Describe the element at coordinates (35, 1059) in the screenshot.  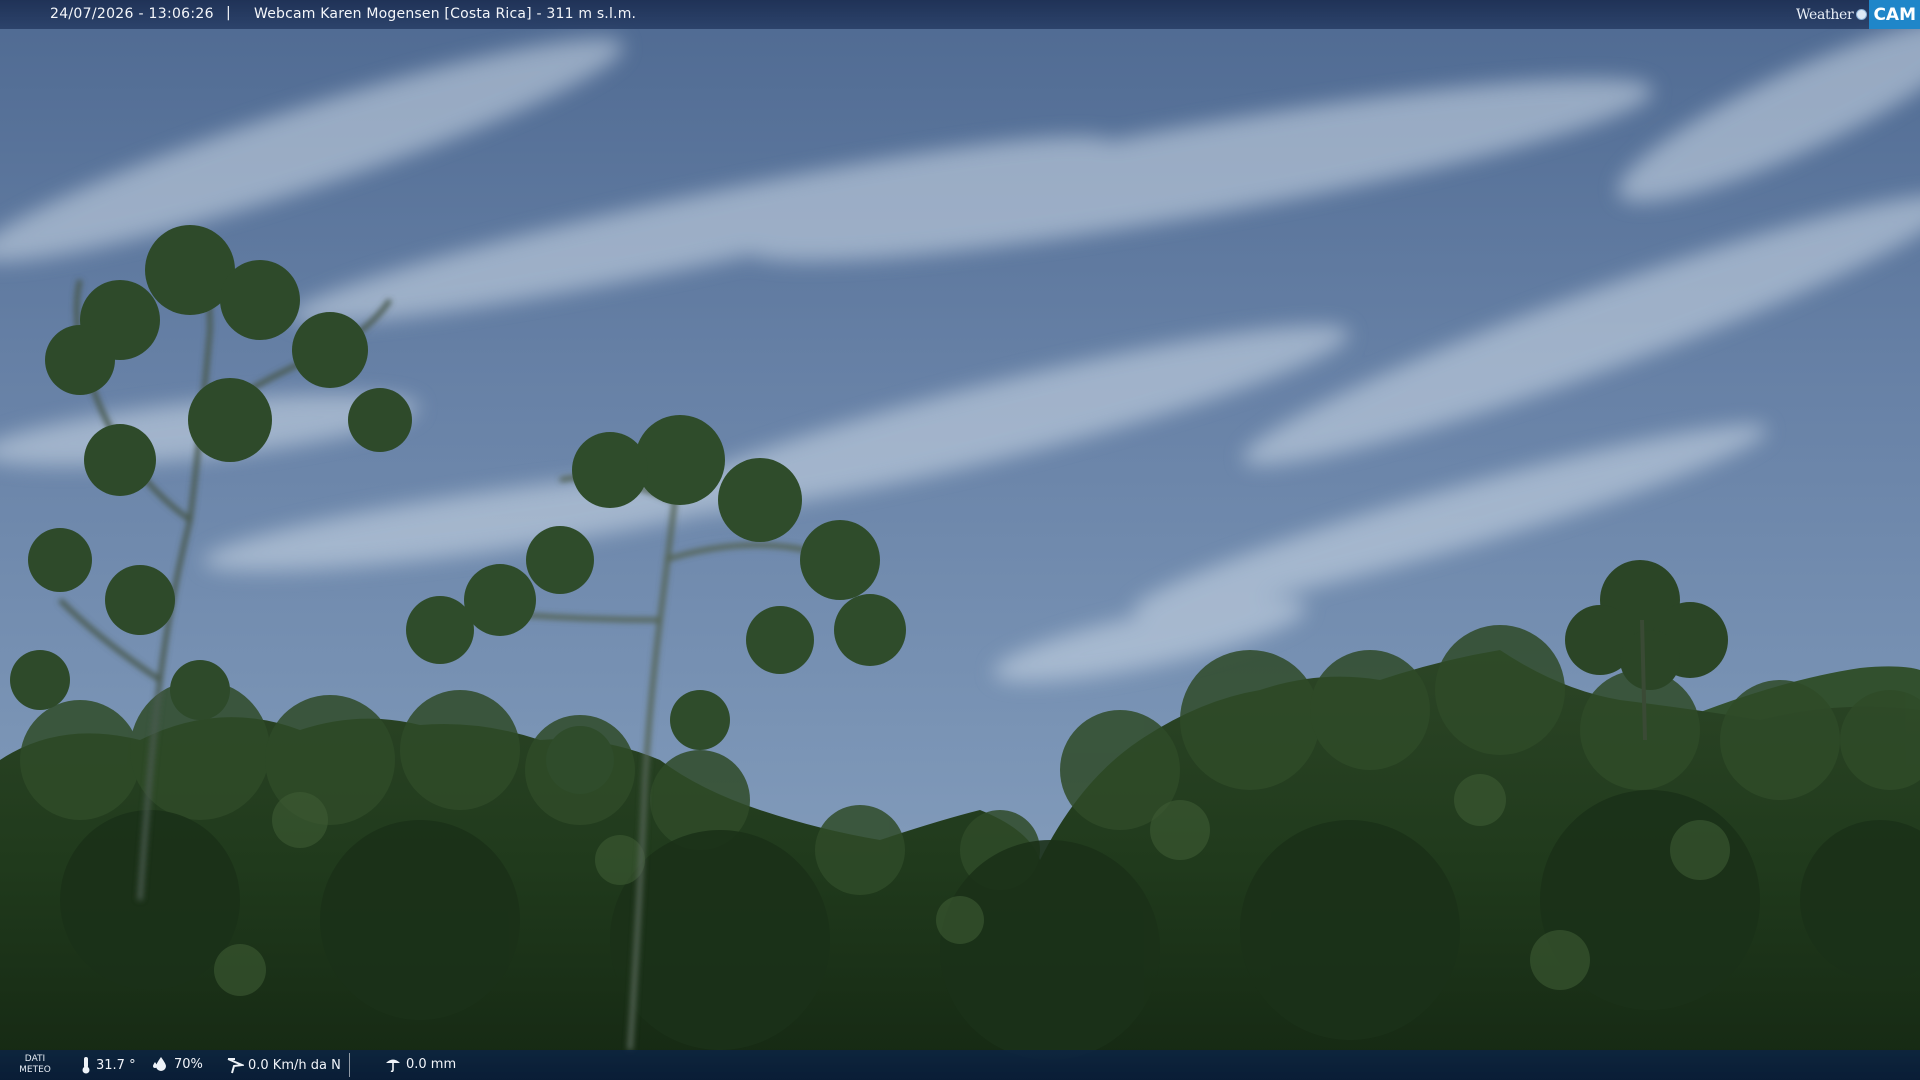
I see `dati-label-line1: DATI` at that location.